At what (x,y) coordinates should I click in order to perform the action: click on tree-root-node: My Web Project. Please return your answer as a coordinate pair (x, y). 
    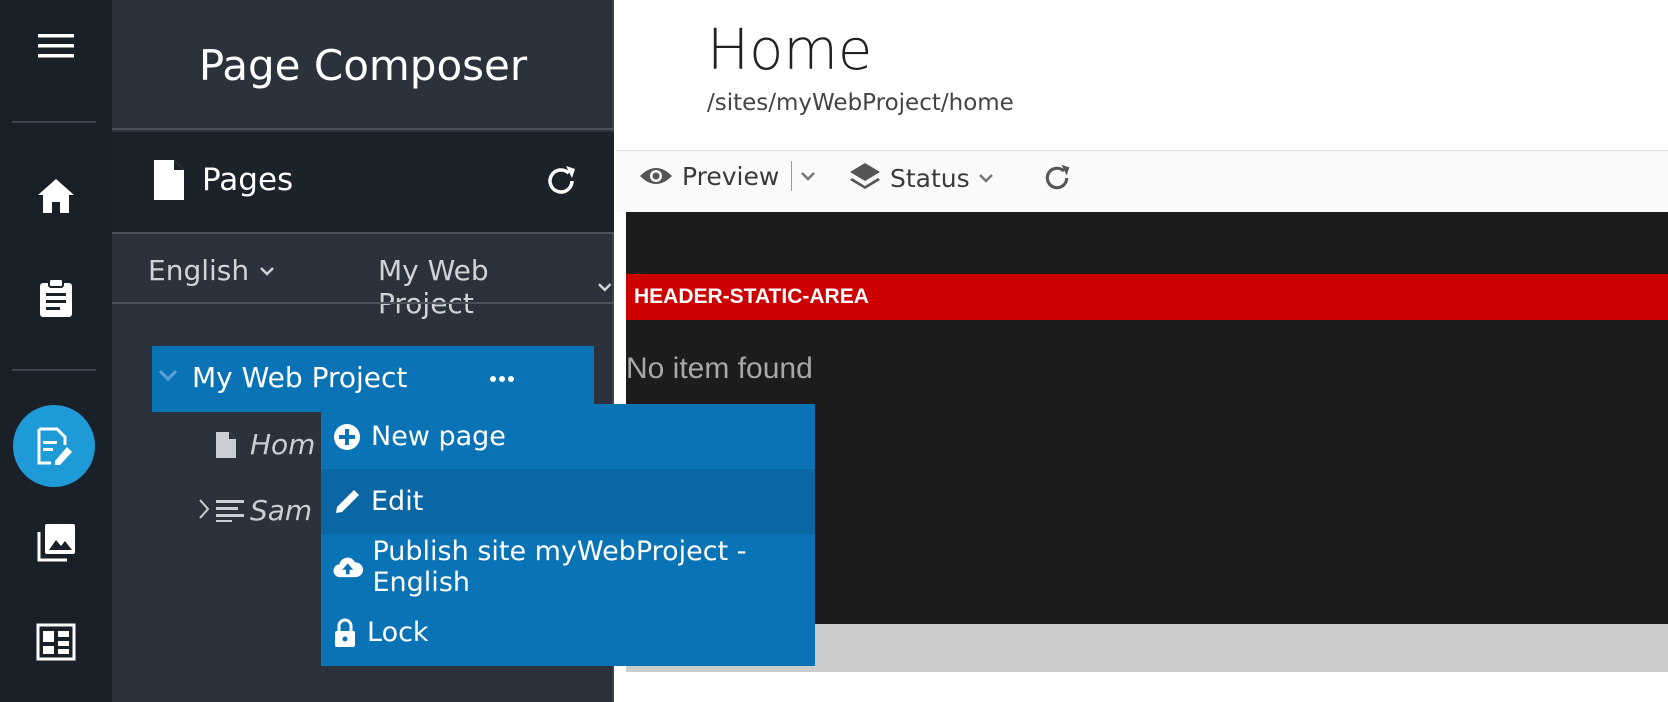
    Looking at the image, I should click on (373, 379).